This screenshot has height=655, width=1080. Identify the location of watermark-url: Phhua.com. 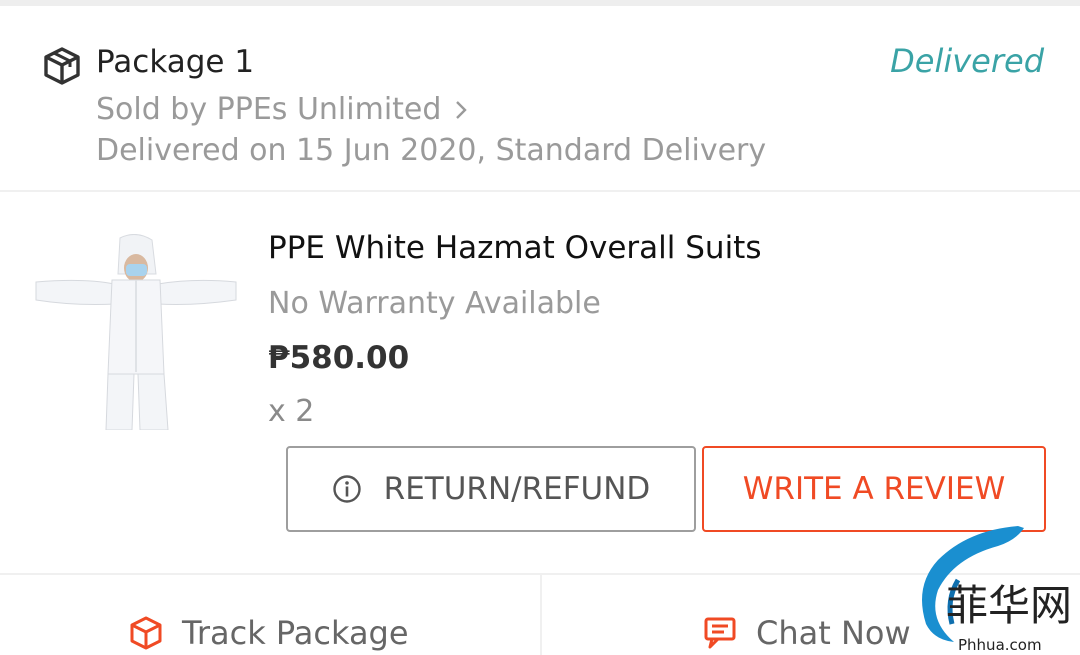
(1000, 645).